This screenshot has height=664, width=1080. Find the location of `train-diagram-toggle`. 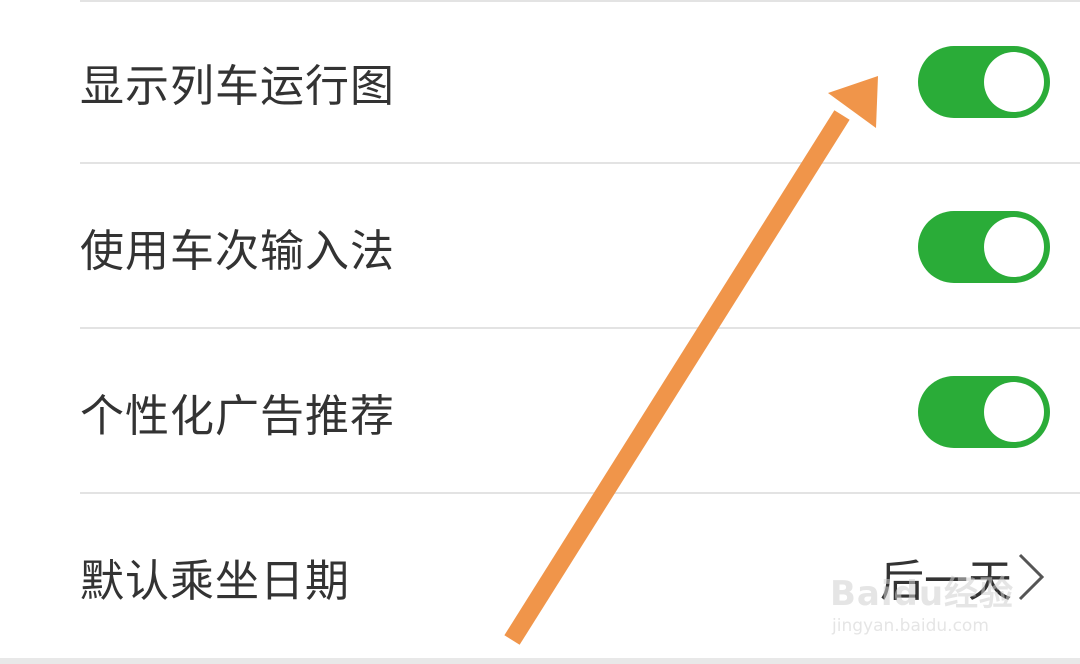

train-diagram-toggle is located at coordinates (984, 82).